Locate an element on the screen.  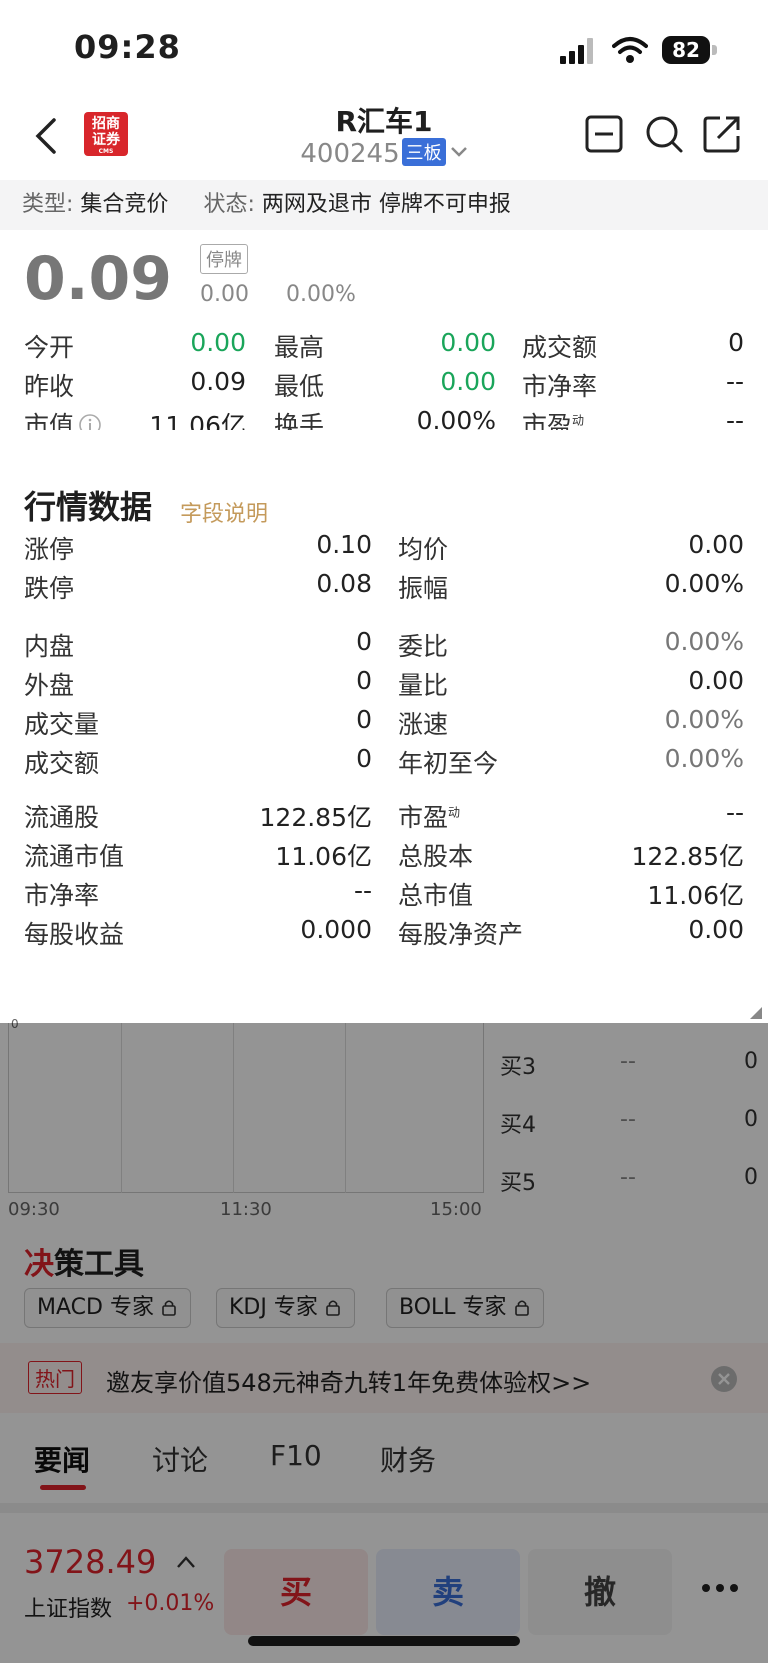
market-row: 流通股 122.85亿 市盈动 -- is located at coordinates (384, 815).